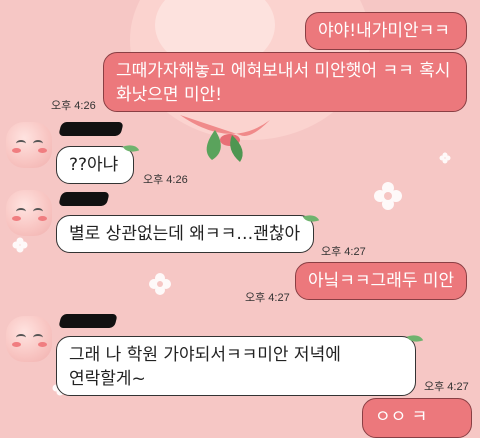 This screenshot has height=438, width=480. What do you see at coordinates (107, 379) in the screenshot?
I see `message-text: 연락할게~` at bounding box center [107, 379].